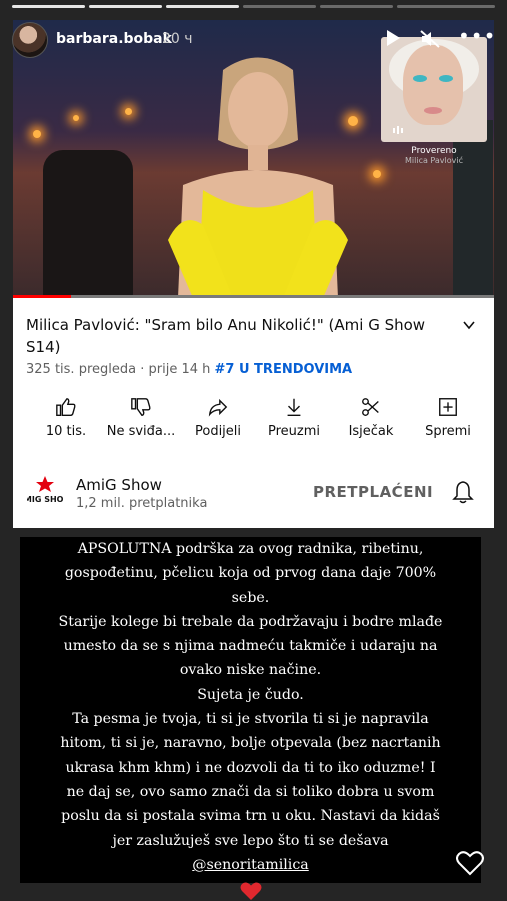 Image resolution: width=507 pixels, height=901 pixels. I want to click on share-icon, so click(218, 407).